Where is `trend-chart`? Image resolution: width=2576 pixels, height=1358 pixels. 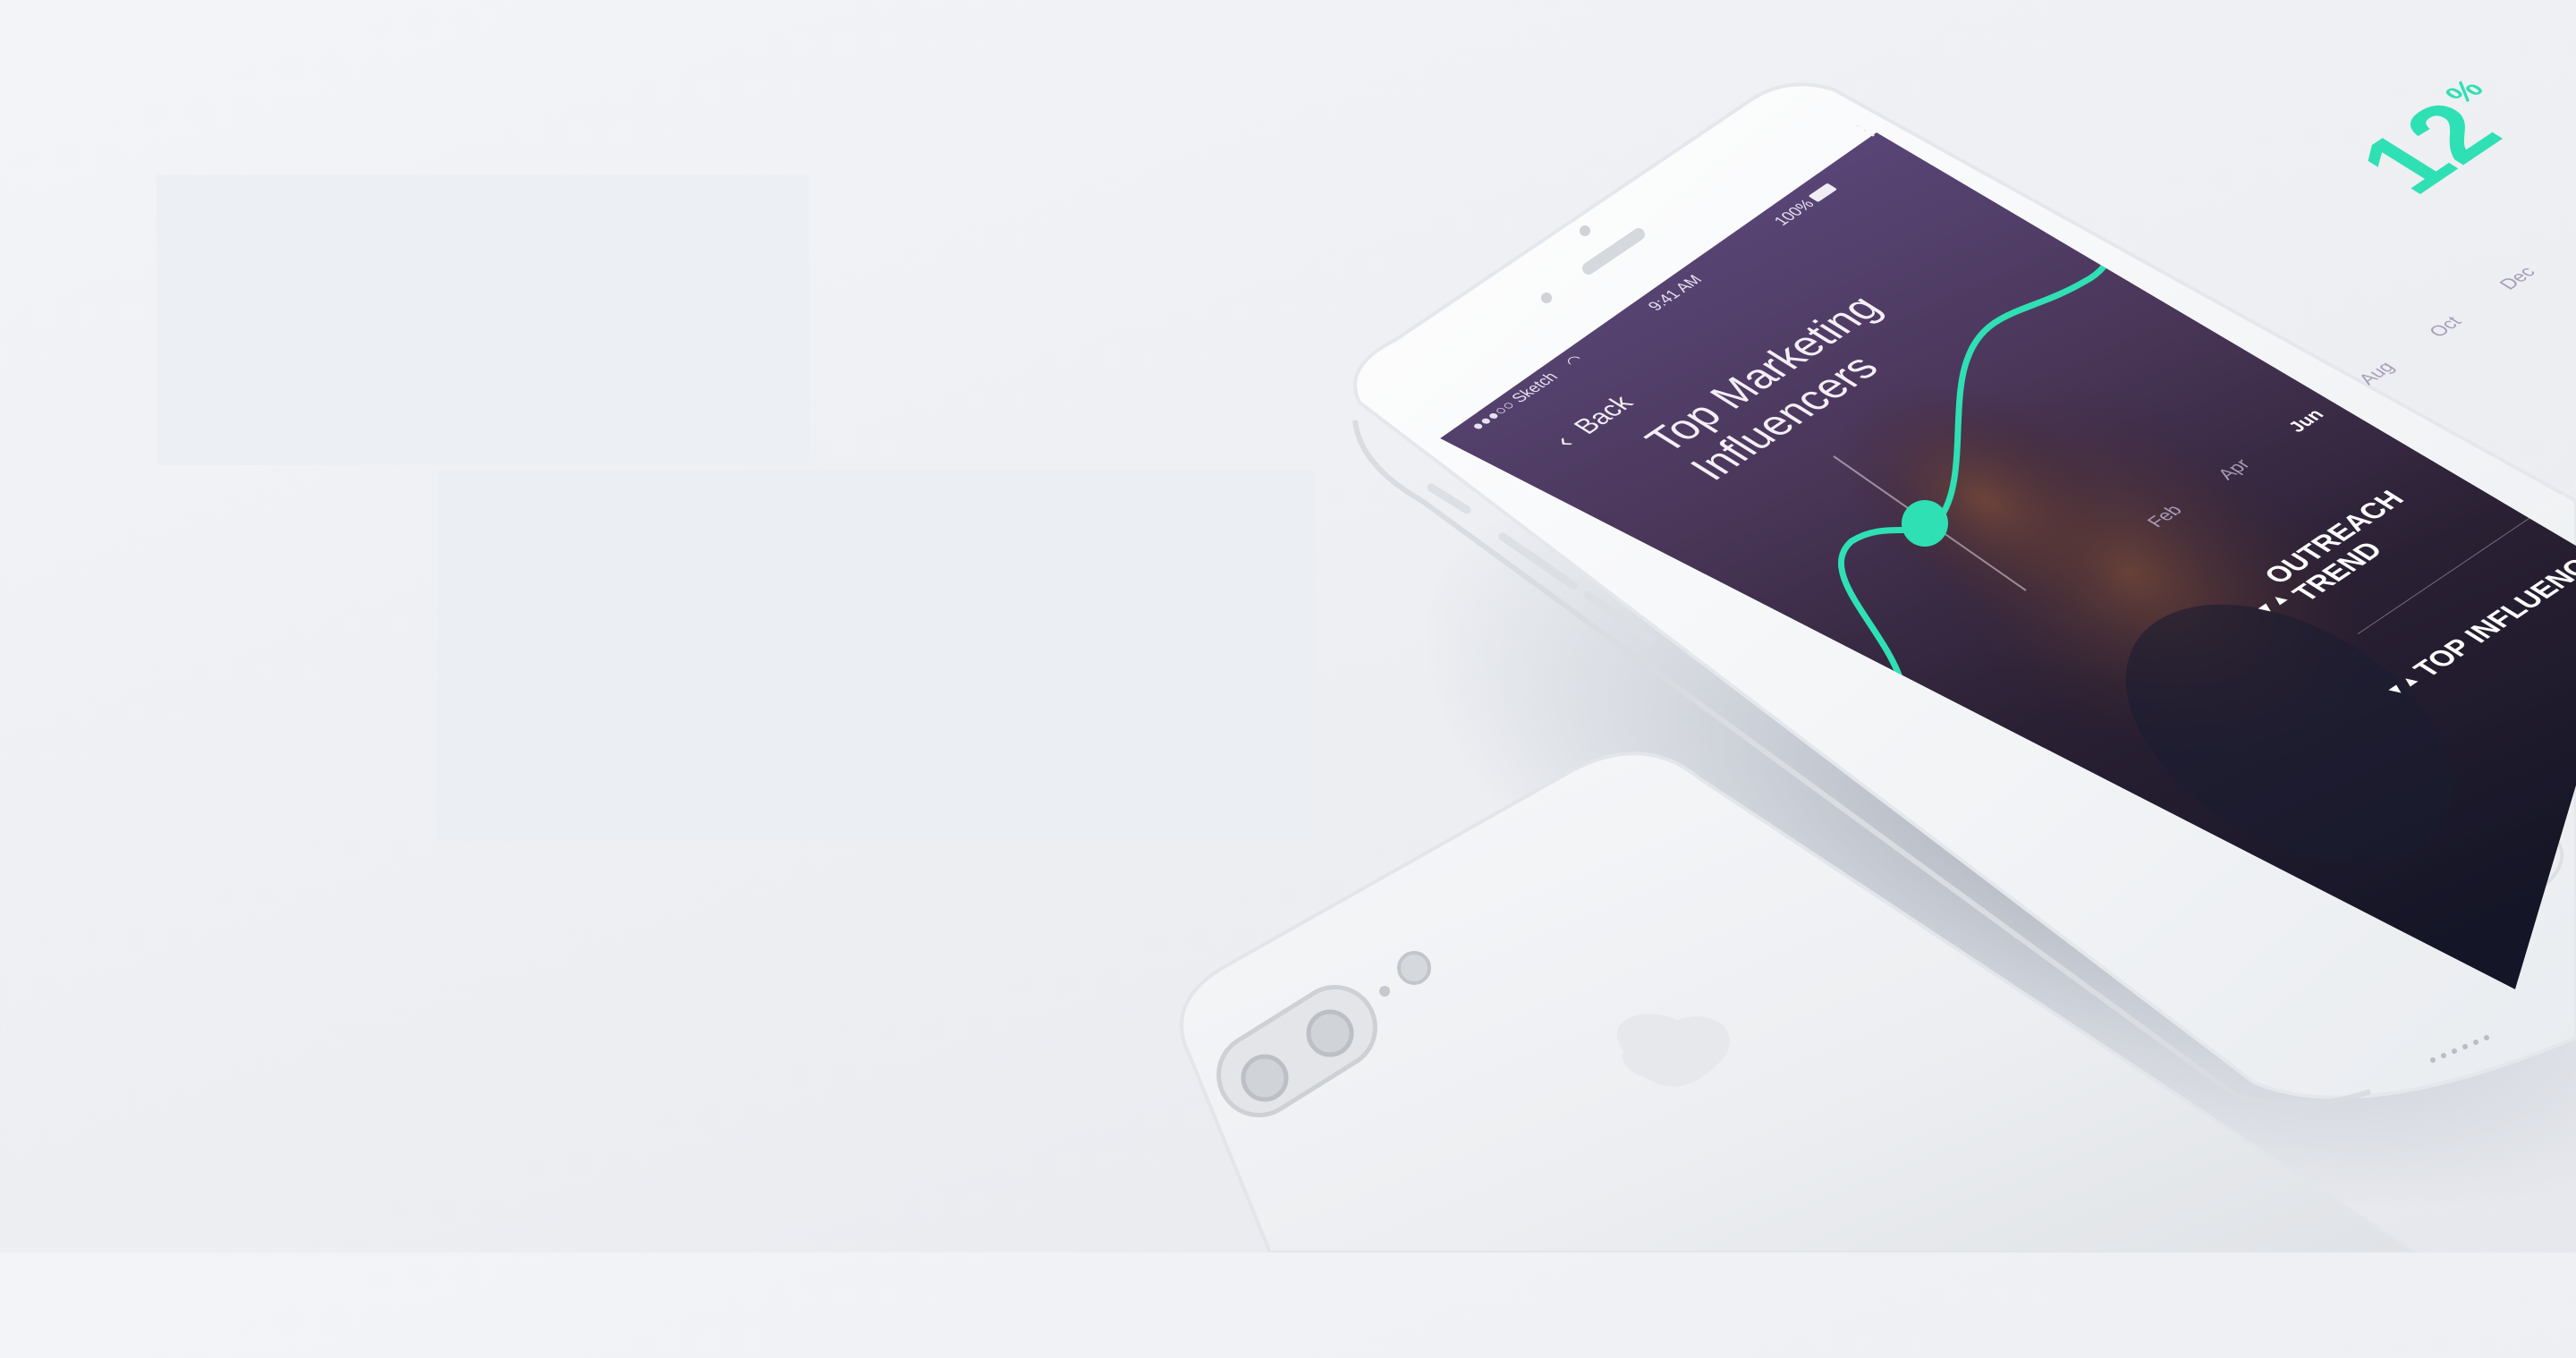
trend-chart is located at coordinates (1954, 464).